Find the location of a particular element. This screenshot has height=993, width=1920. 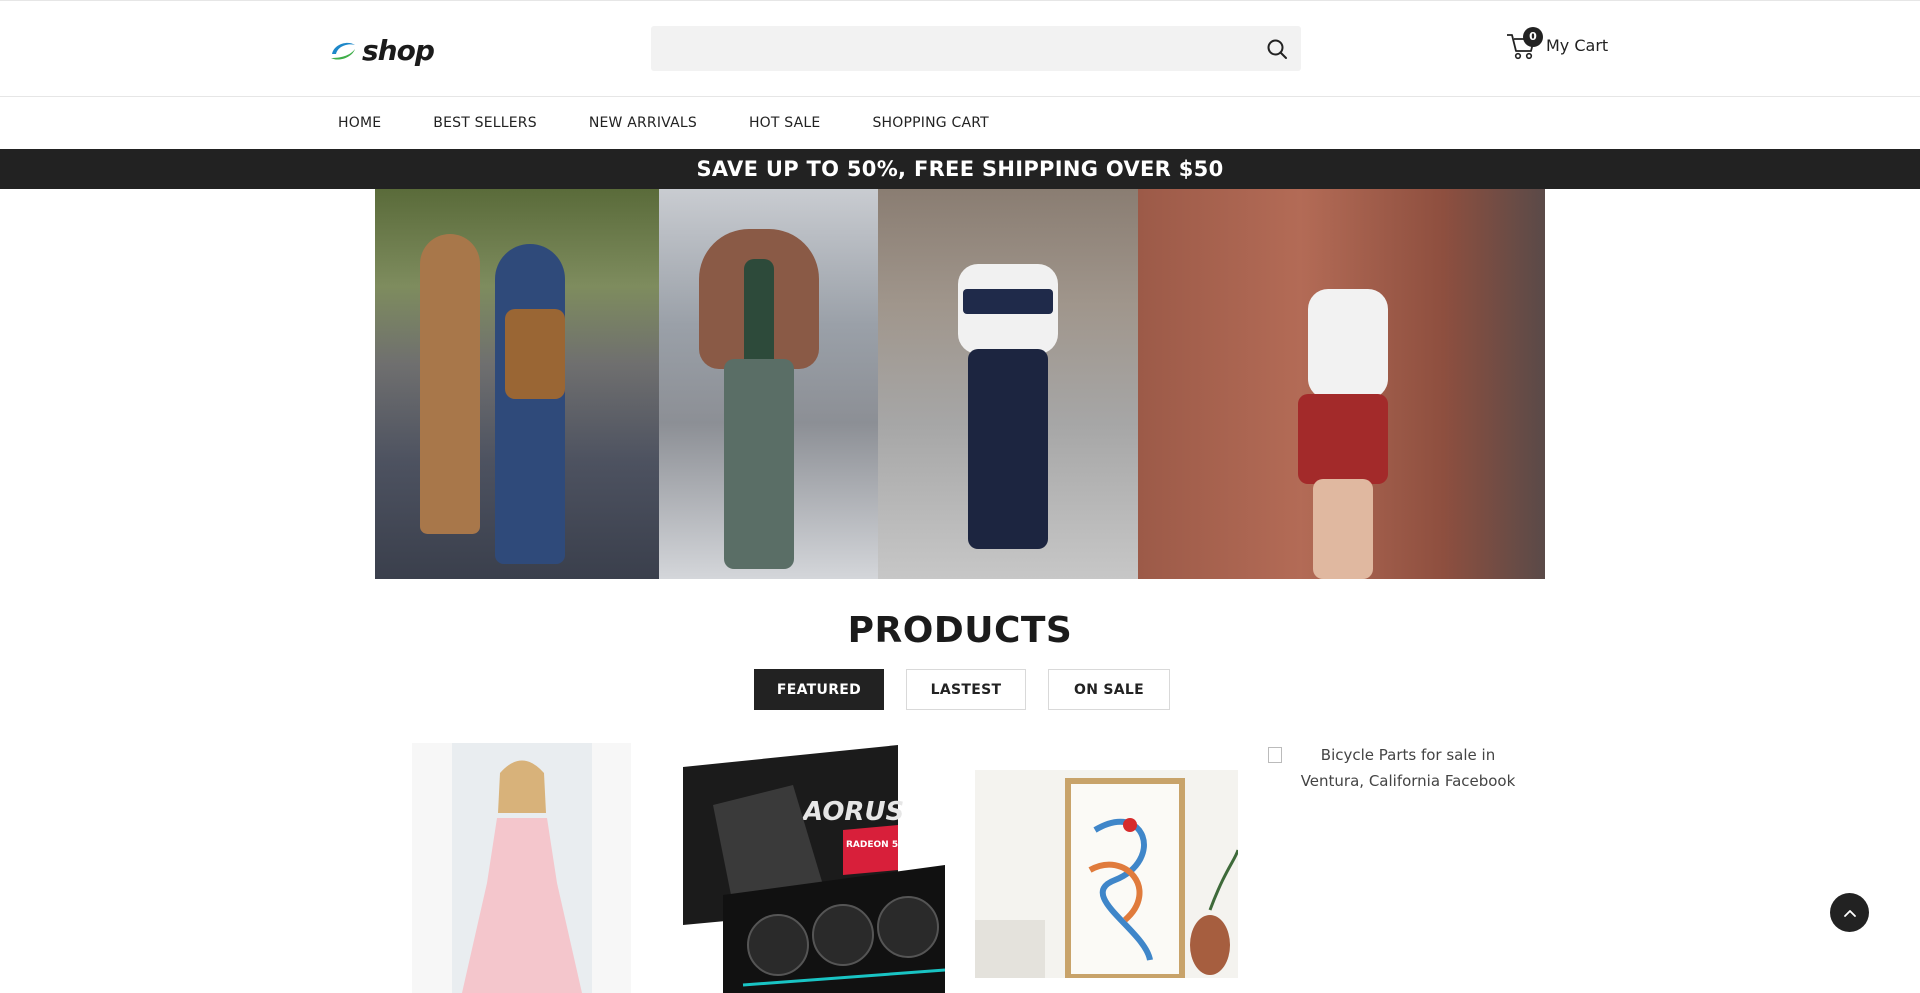

cart-icon: 0 is located at coordinates (1524, 44).